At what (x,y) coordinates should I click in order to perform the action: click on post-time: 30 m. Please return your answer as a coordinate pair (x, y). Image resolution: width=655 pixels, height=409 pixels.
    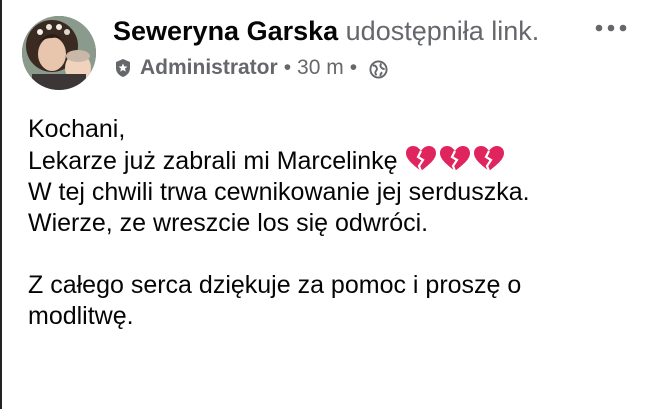
    Looking at the image, I should click on (320, 68).